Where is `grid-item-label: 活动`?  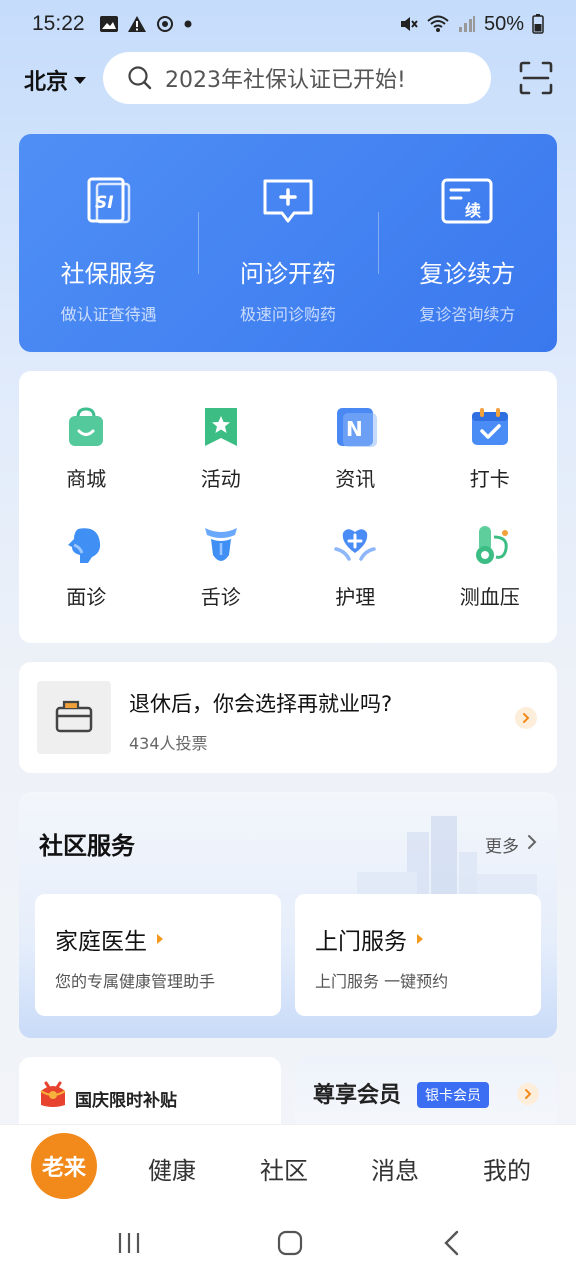
grid-item-label: 活动 is located at coordinates (220, 479).